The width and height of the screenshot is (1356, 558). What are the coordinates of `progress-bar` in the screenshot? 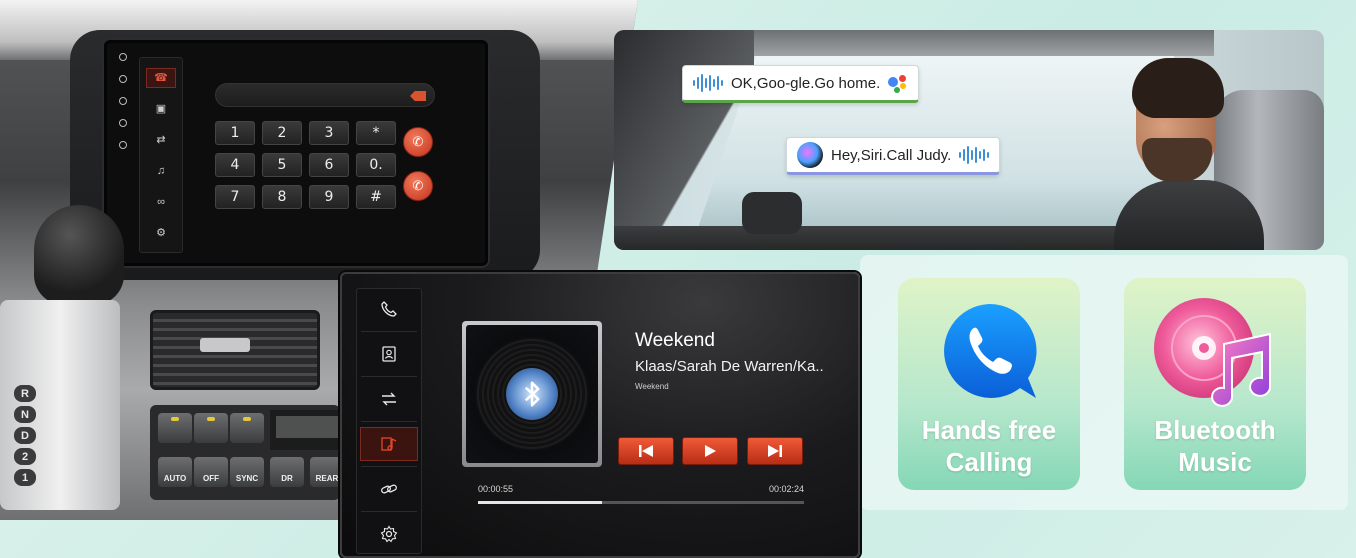 It's located at (641, 502).